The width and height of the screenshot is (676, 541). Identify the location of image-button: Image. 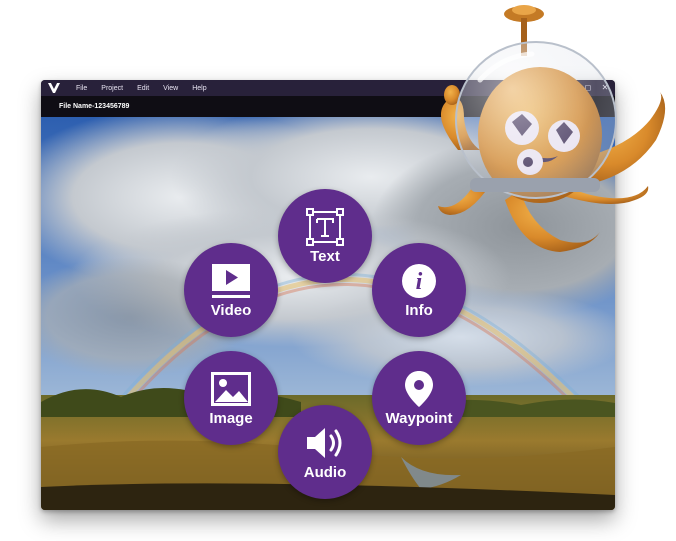
(231, 398).